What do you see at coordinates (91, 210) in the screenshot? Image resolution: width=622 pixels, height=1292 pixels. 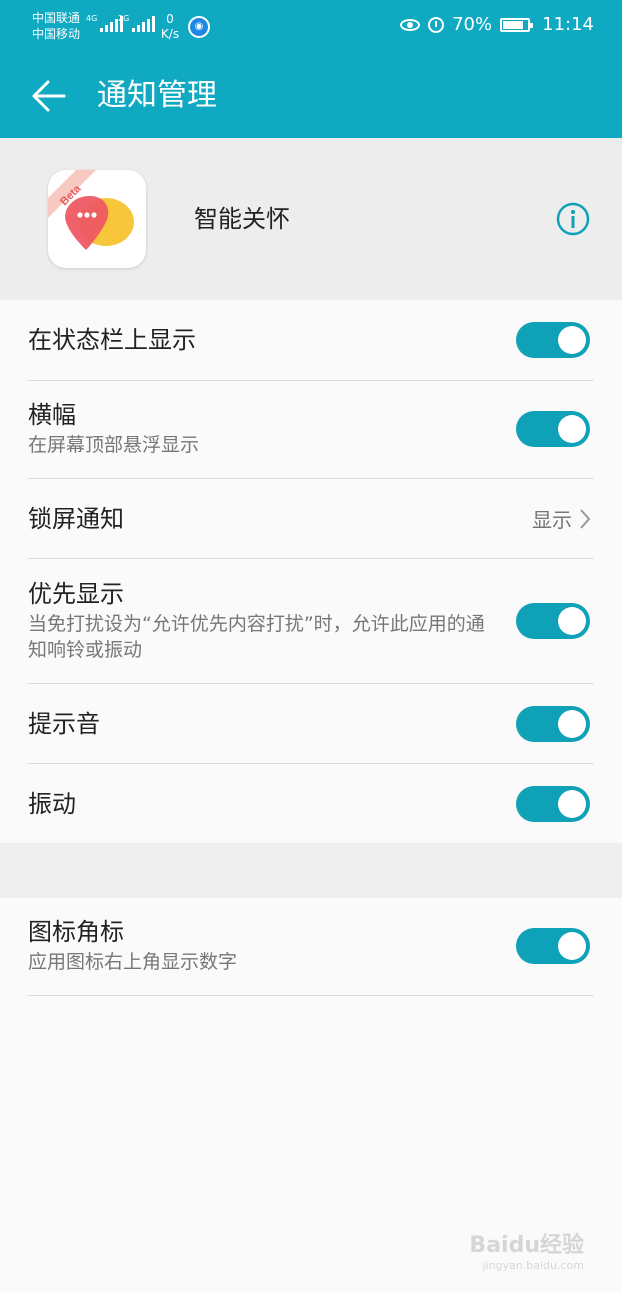 I see `app-logo: Beta` at bounding box center [91, 210].